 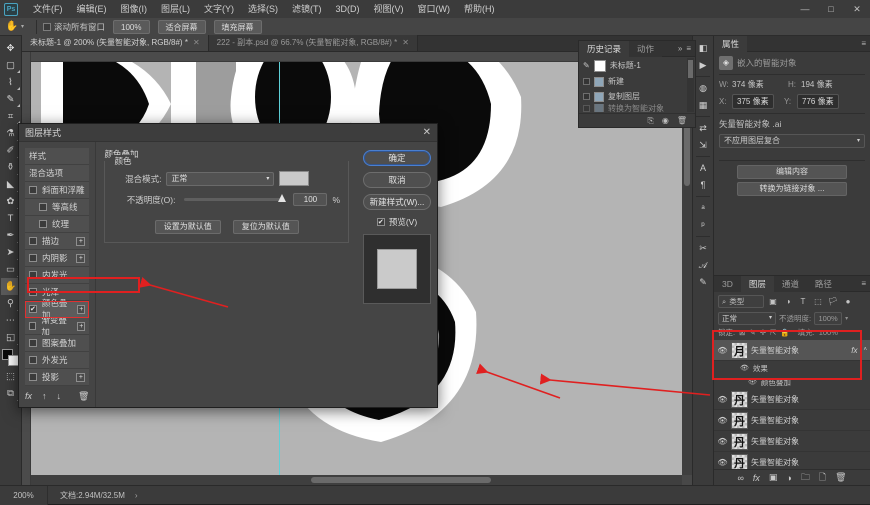 What do you see at coordinates (175, 9) in the screenshot?
I see `menu-layer: 图层(L)` at bounding box center [175, 9].